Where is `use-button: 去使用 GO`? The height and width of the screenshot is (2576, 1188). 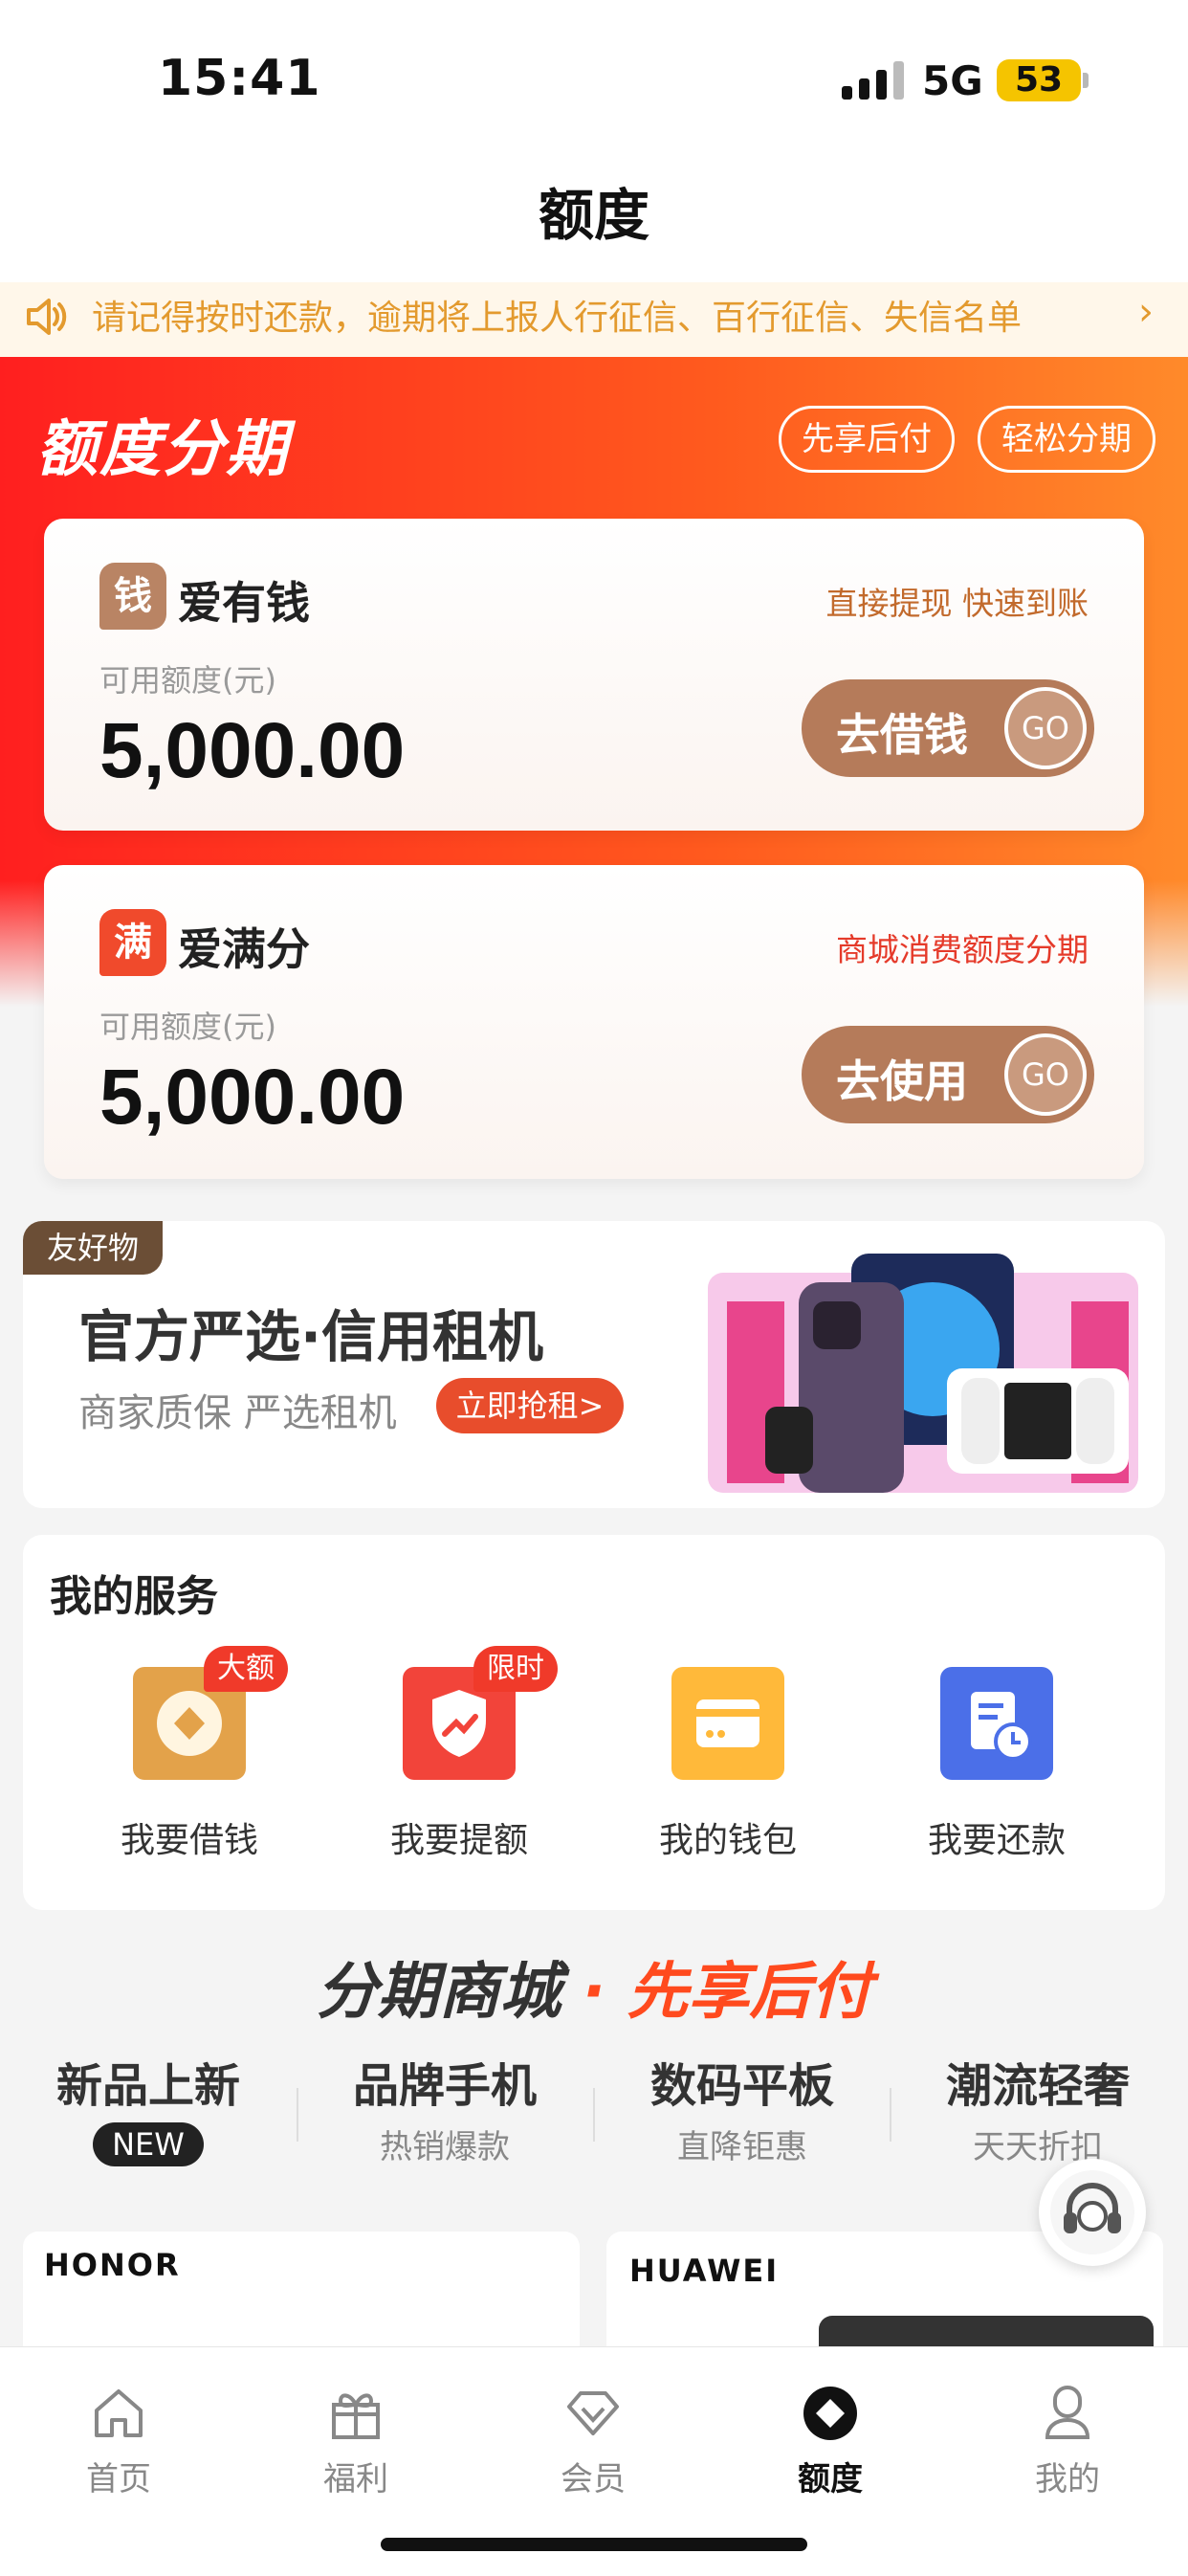 use-button: 去使用 GO is located at coordinates (948, 1074).